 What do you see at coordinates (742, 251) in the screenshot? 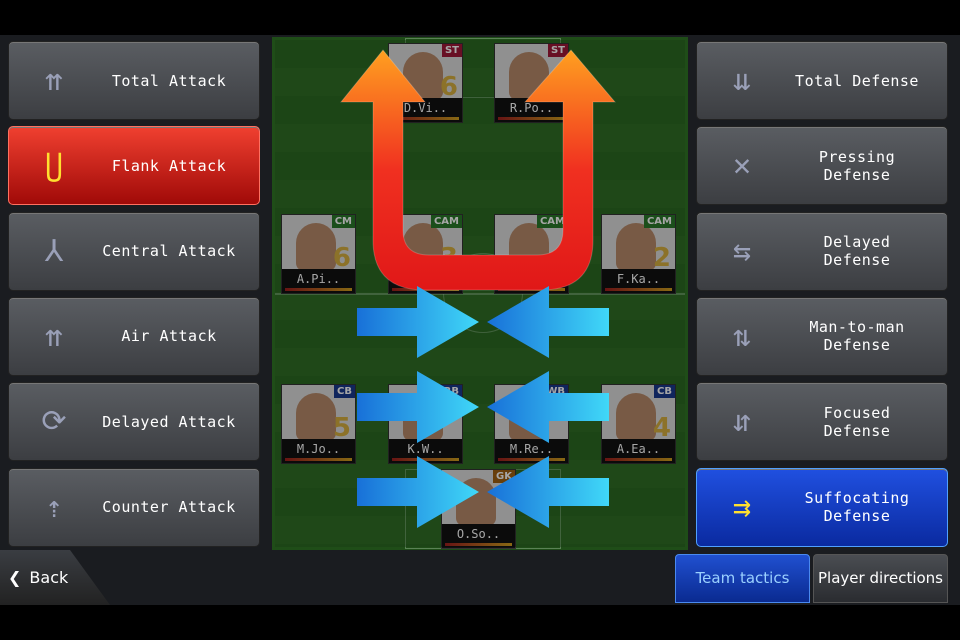
I see `left-right-arrows-icon: ⇆` at bounding box center [742, 251].